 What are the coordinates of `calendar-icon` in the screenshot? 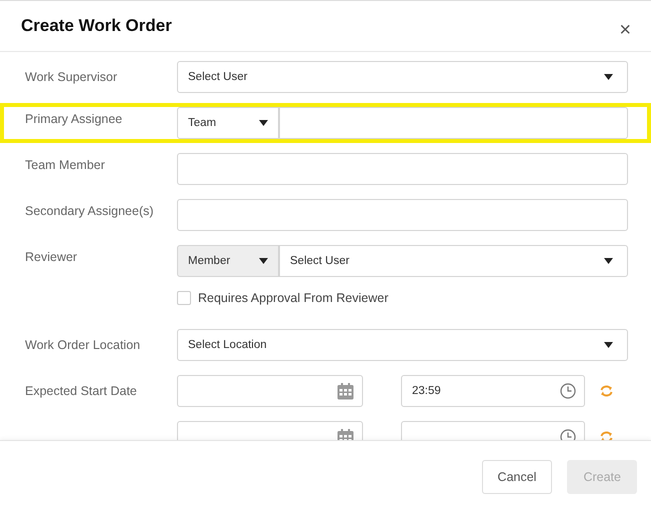 It's located at (345, 391).